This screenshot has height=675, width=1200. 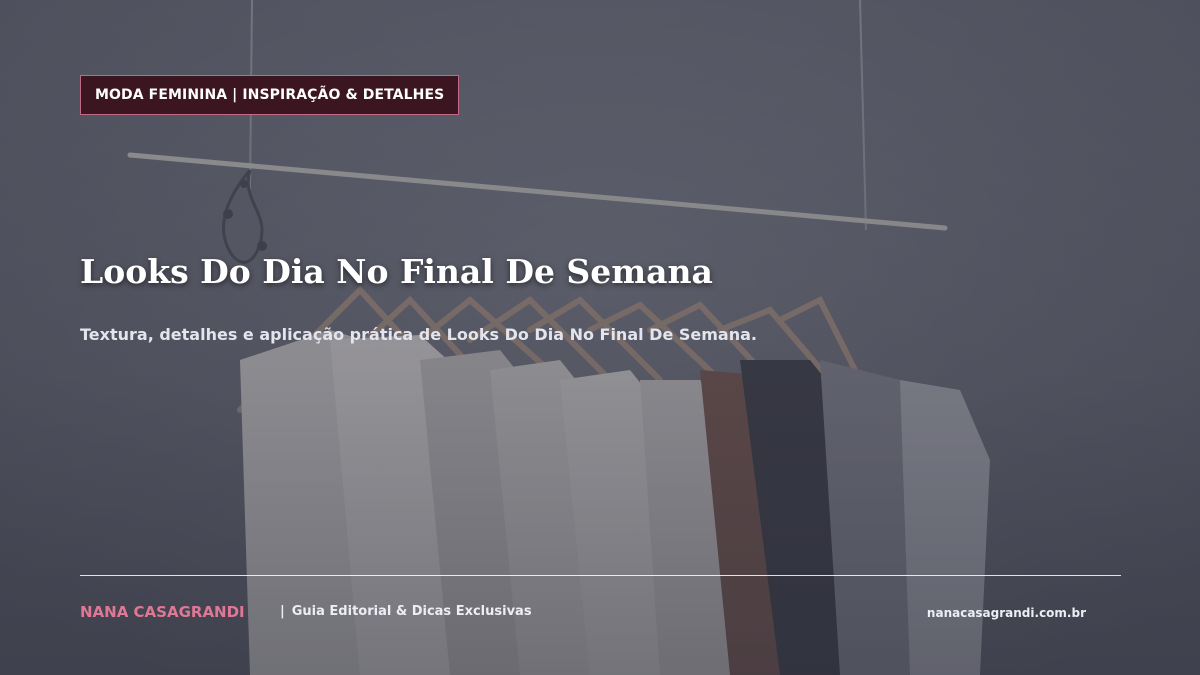 What do you see at coordinates (1006, 613) in the screenshot?
I see `site-url: nanacasagrandi.com.br` at bounding box center [1006, 613].